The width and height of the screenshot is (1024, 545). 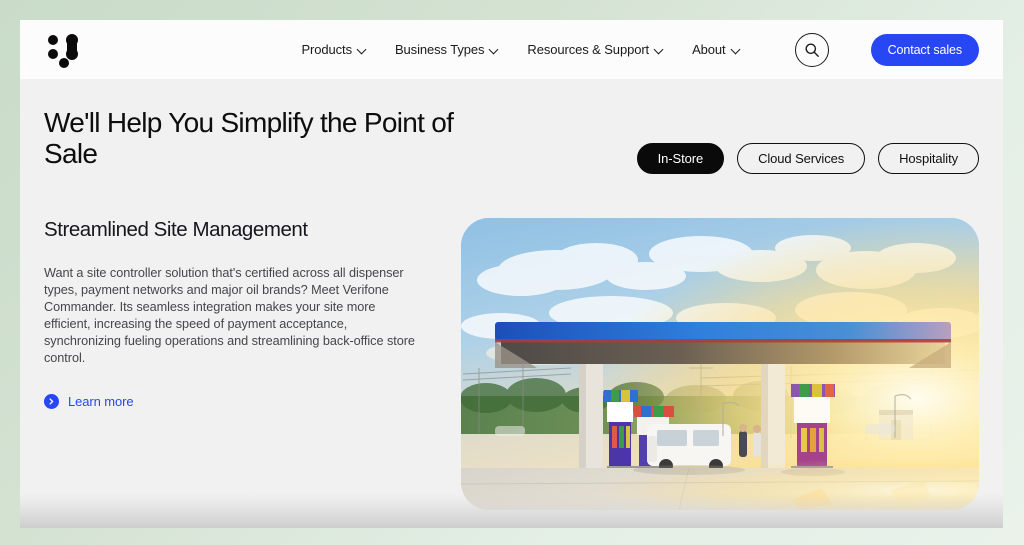 I want to click on nav-item-resources-support: Resources & Support, so click(x=595, y=49).